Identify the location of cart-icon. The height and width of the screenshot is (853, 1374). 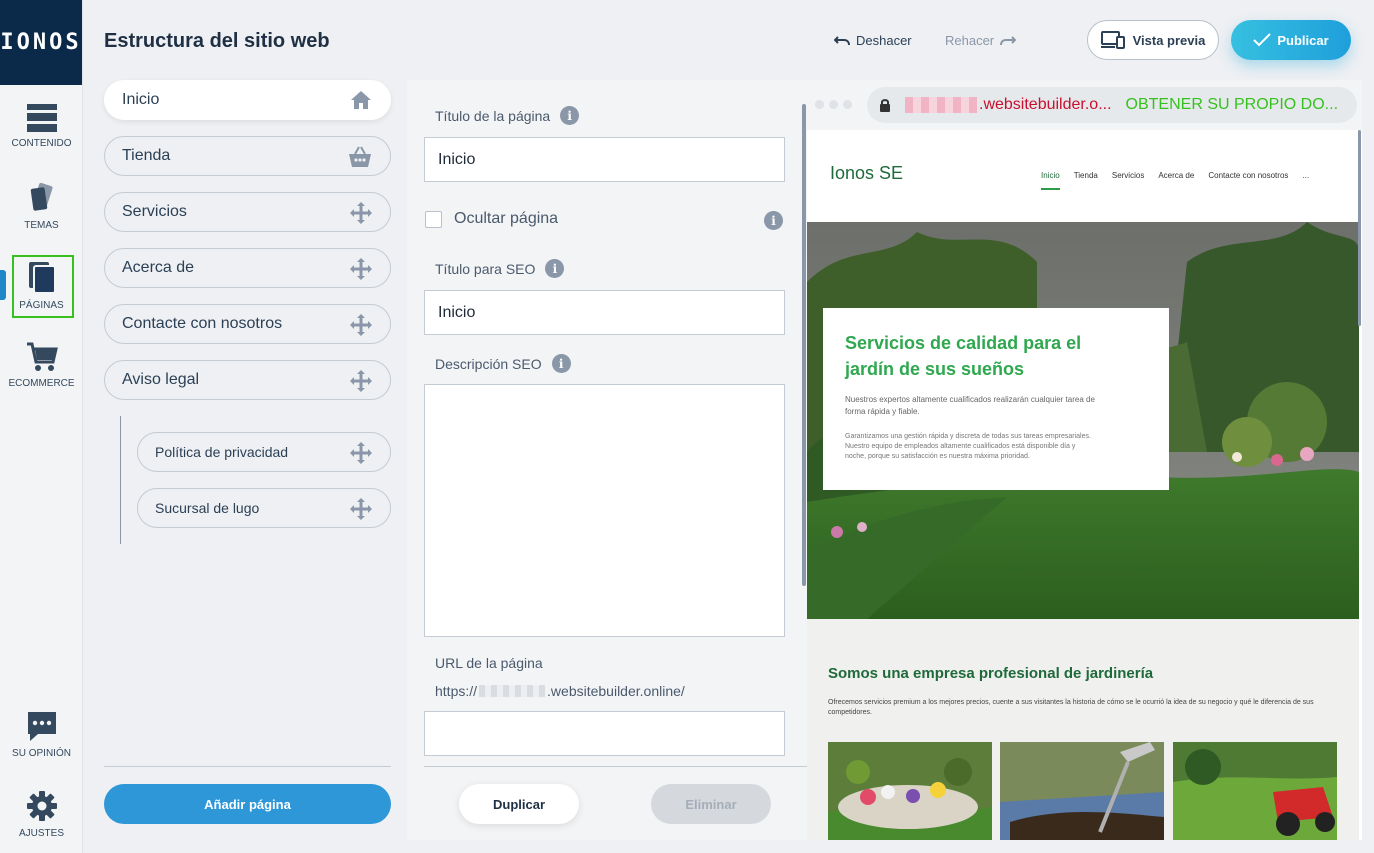
(42, 356).